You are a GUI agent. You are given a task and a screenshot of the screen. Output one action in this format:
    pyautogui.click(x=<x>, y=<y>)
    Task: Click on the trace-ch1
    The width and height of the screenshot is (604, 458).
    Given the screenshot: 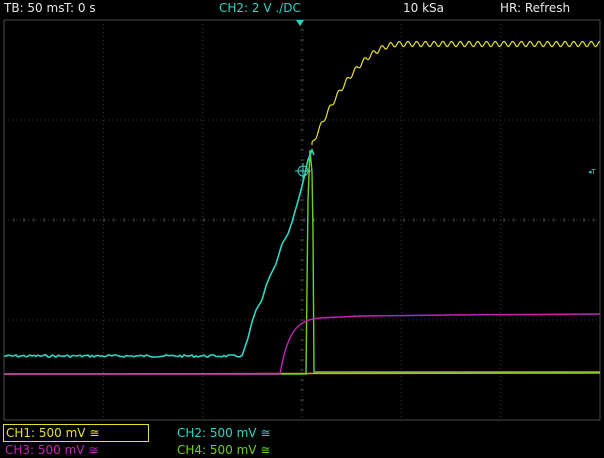 What is the action you would take?
    pyautogui.click(x=456, y=92)
    